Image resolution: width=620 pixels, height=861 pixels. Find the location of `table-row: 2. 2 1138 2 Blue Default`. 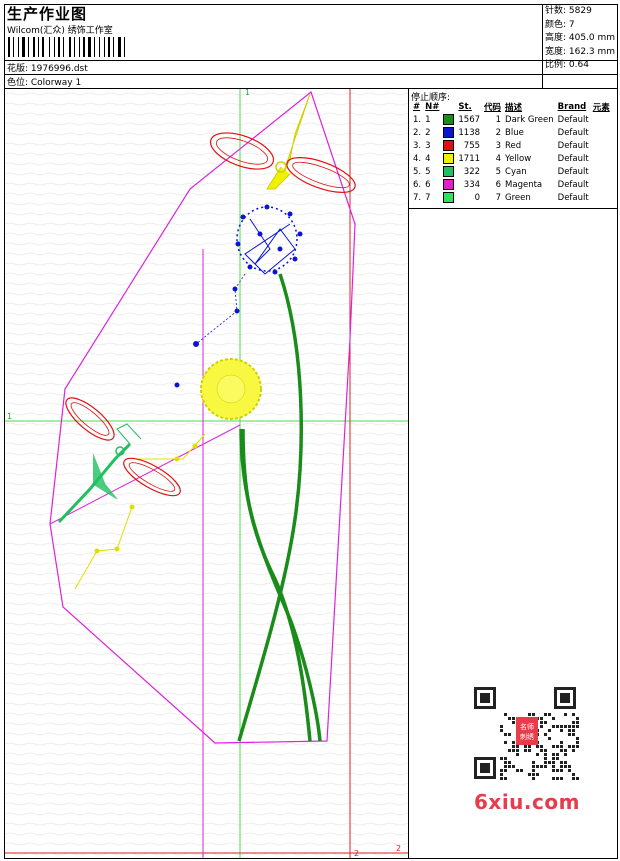

table-row: 2. 2 1138 2 Blue Default is located at coordinates (511, 132).